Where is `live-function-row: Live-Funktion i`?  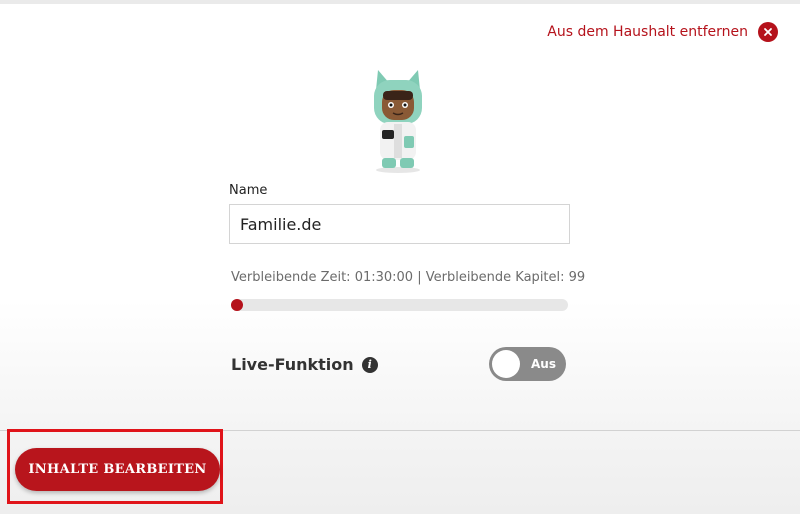
live-function-row: Live-Funktion i is located at coordinates (304, 364).